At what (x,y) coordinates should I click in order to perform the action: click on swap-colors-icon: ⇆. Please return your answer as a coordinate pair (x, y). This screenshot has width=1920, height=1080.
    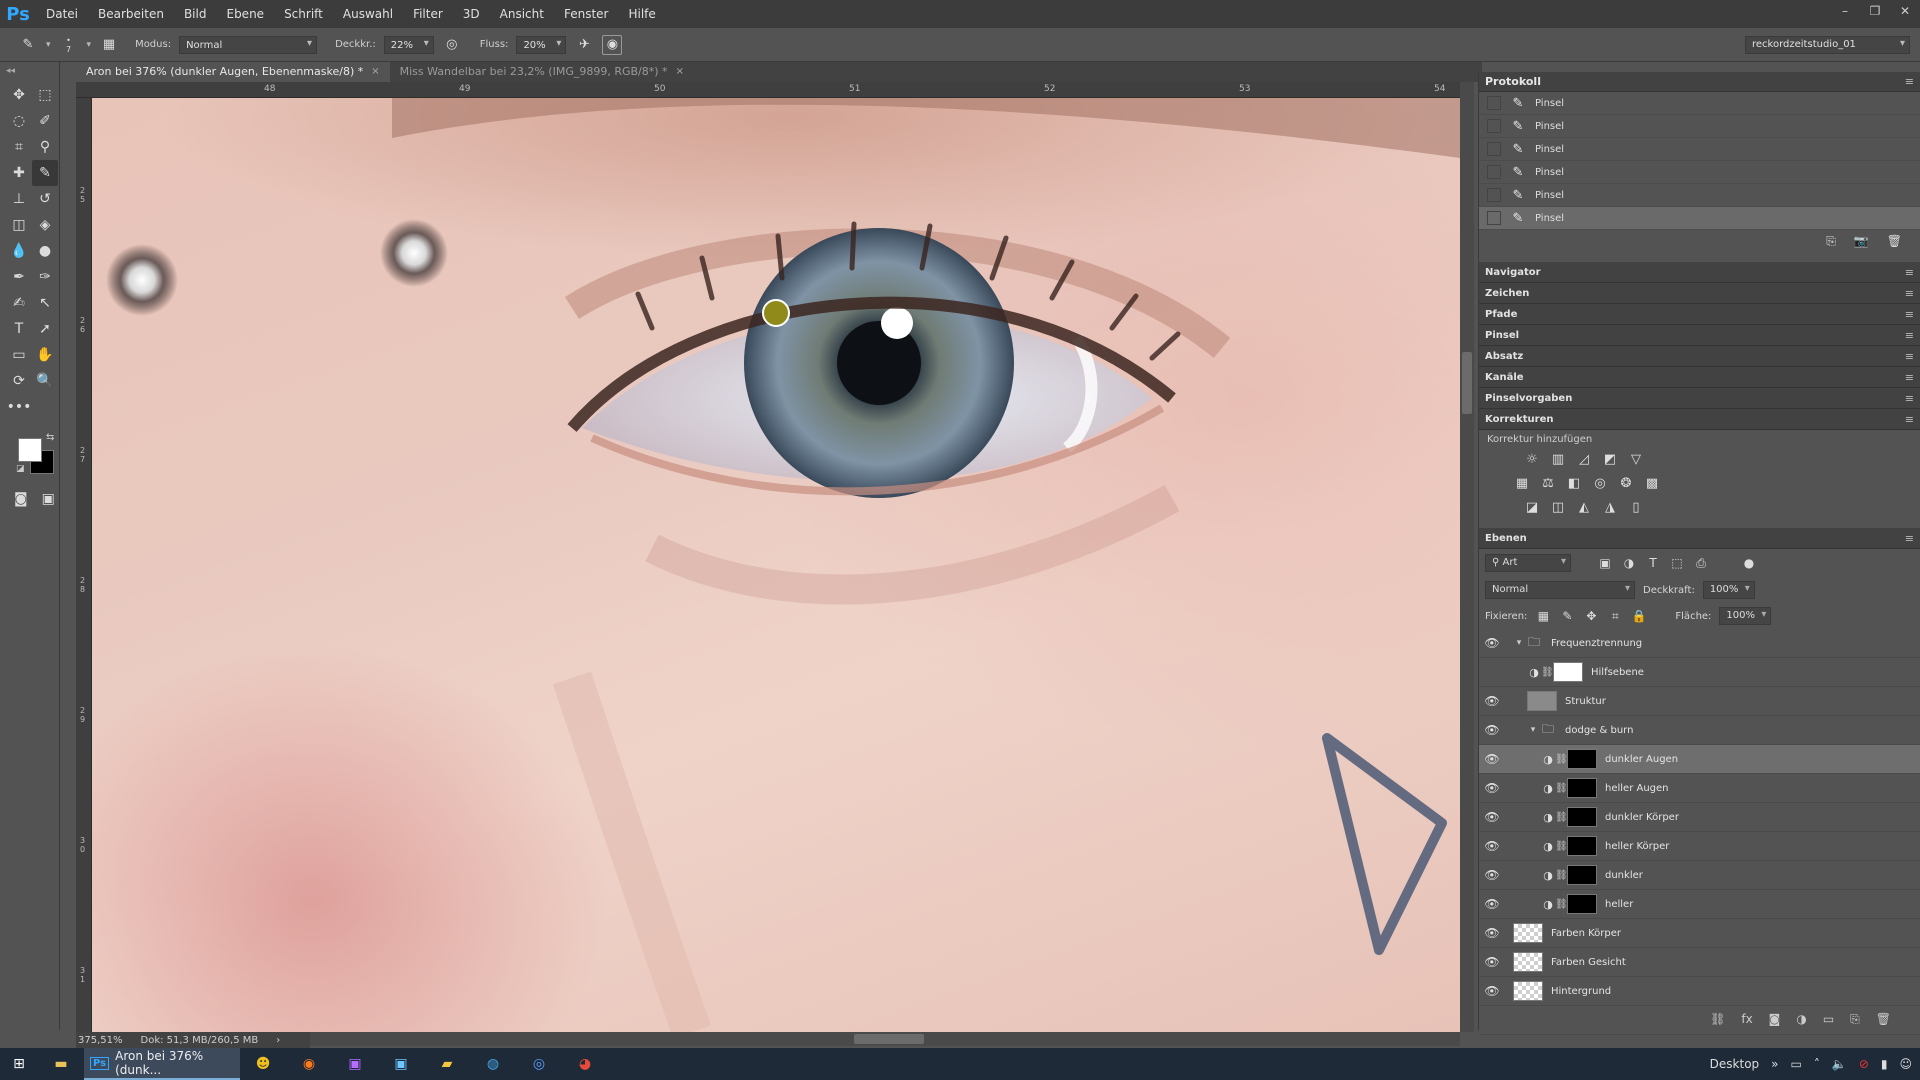
    Looking at the image, I should click on (50, 437).